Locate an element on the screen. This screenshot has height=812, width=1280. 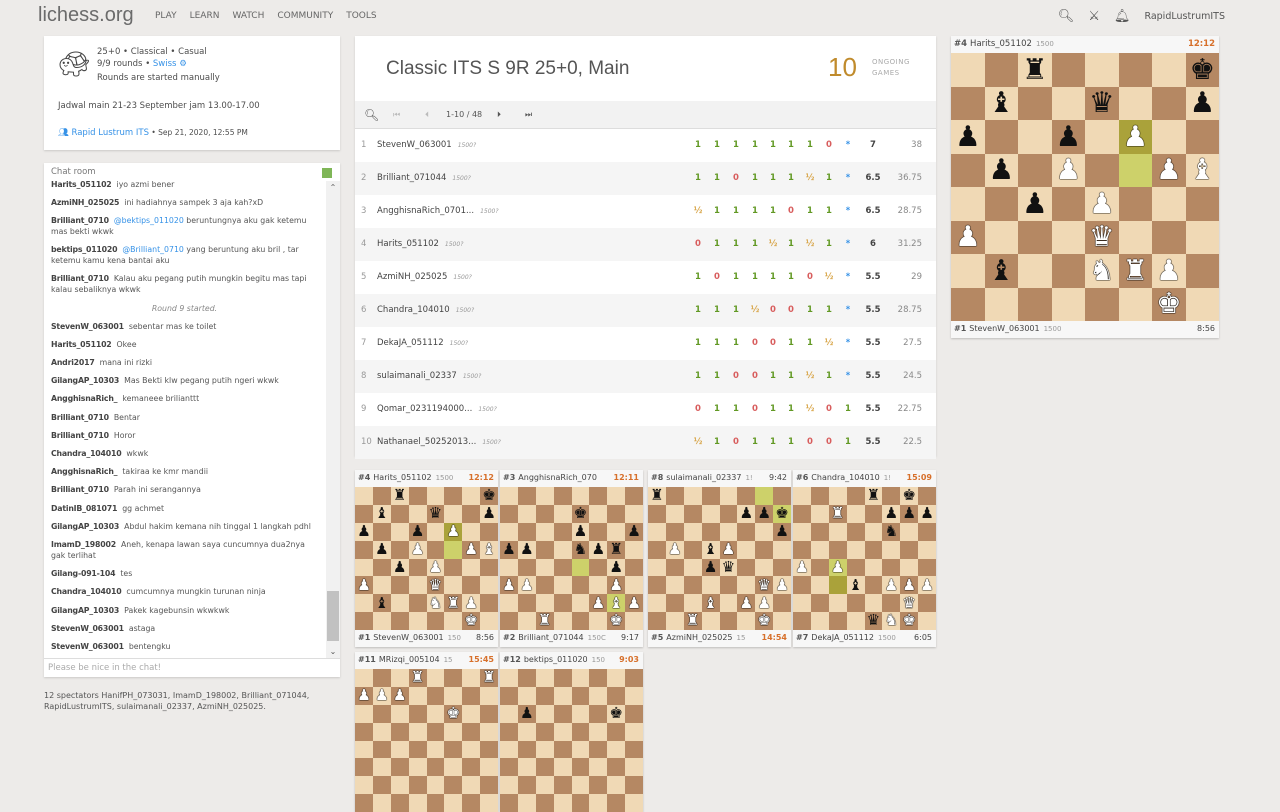
white-knight-icon: ♞ is located at coordinates (436, 603).